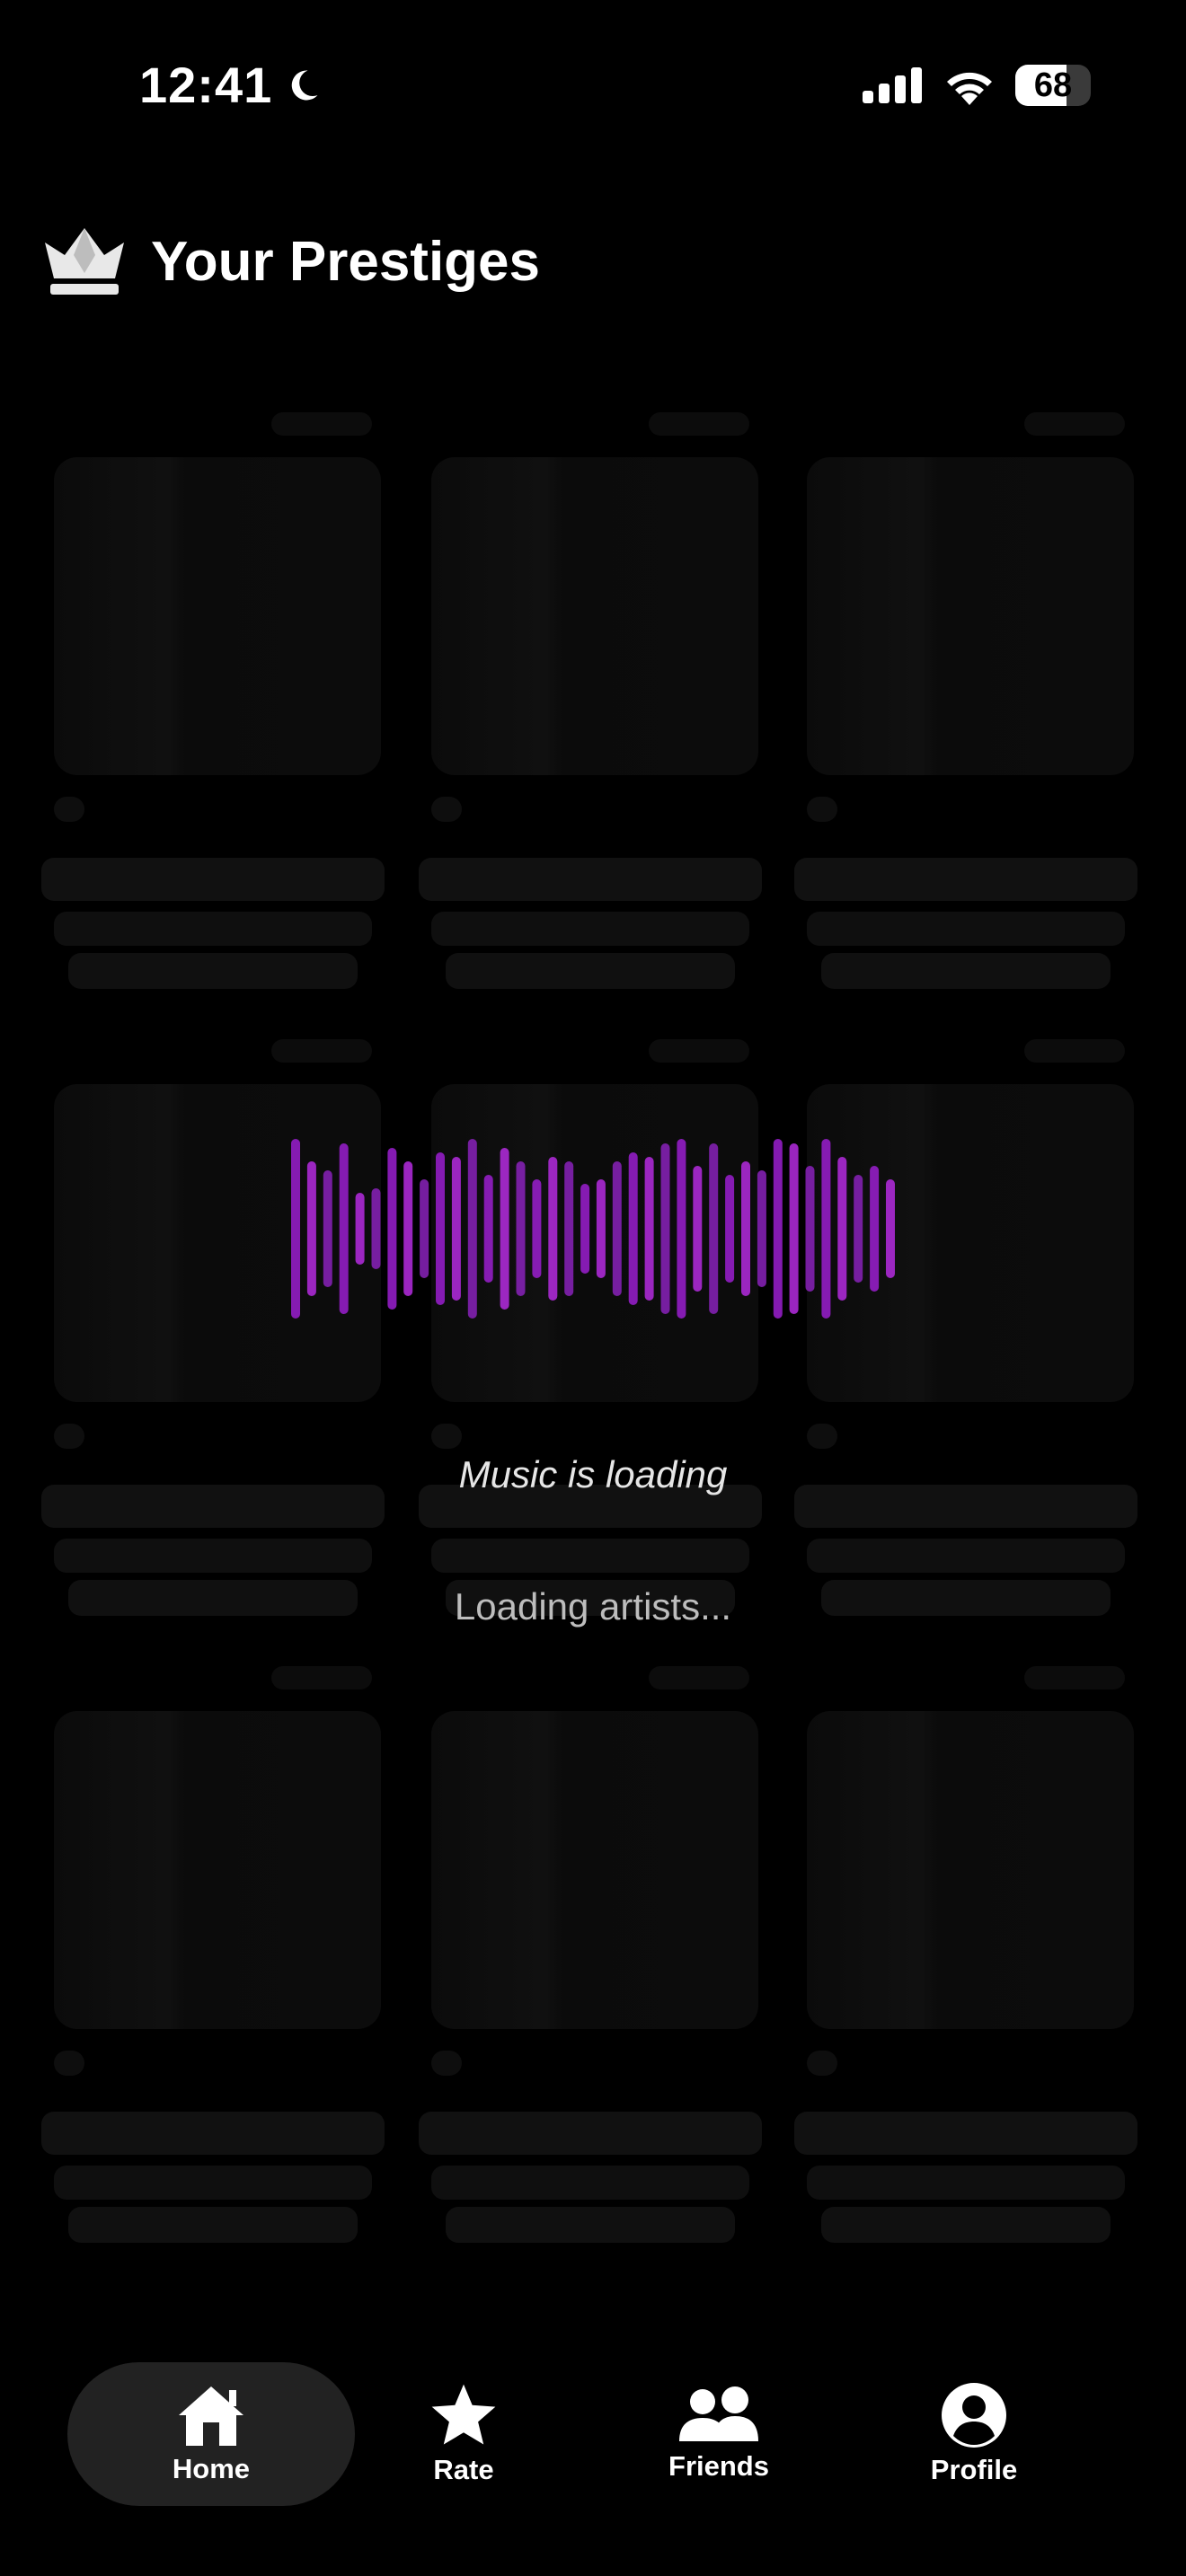 This screenshot has width=1186, height=2576. I want to click on page-header: Your Prestiges, so click(290, 261).